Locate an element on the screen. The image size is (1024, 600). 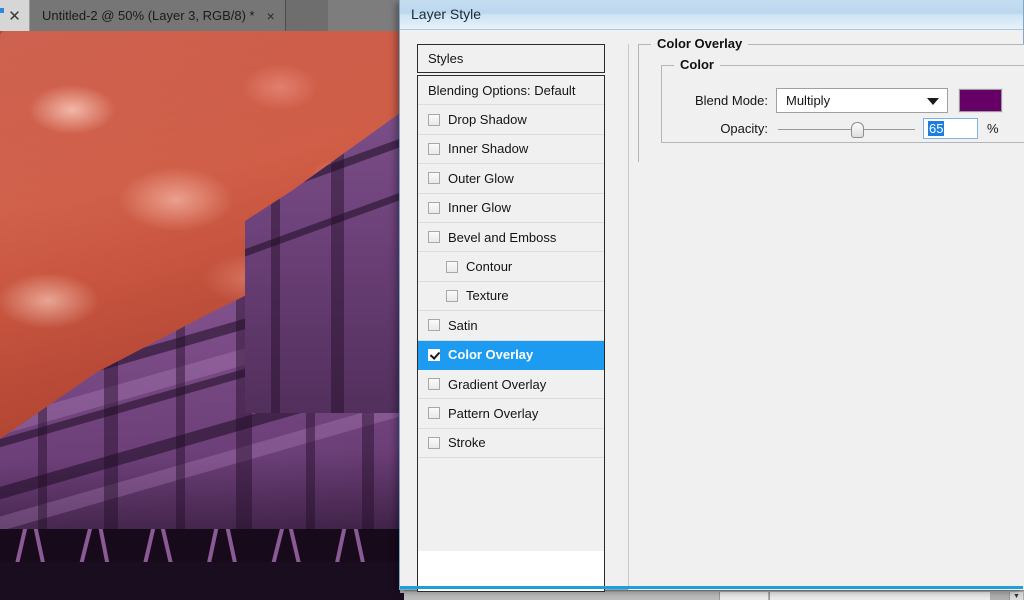
chevron-down-icon is located at coordinates (933, 101).